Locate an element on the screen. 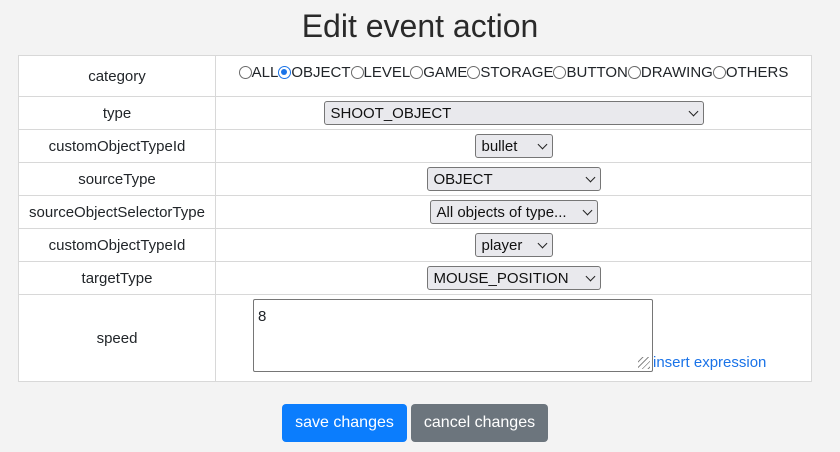  category-radio-label: GAME is located at coordinates (445, 72).